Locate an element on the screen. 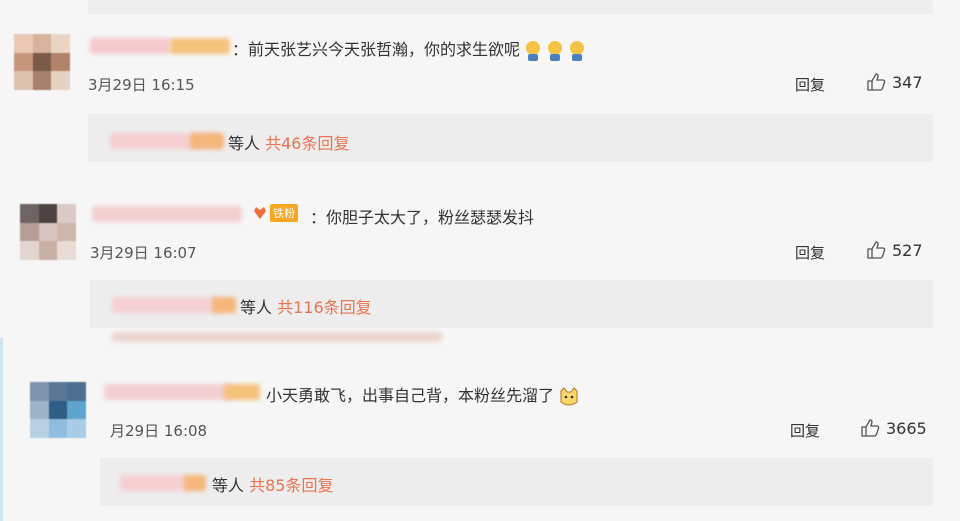 This screenshot has height=521, width=960. like-button: 527 is located at coordinates (894, 250).